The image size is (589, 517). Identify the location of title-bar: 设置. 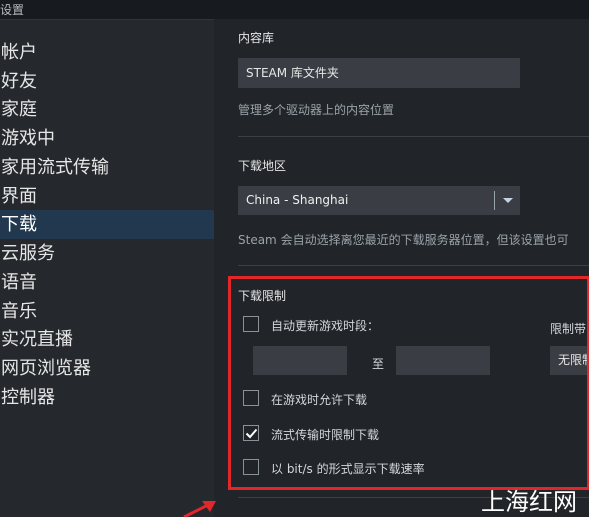
(294, 9).